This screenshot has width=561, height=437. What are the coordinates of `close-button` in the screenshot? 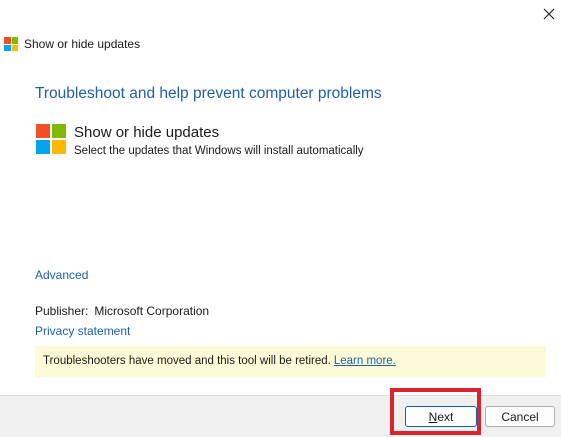 It's located at (549, 14).